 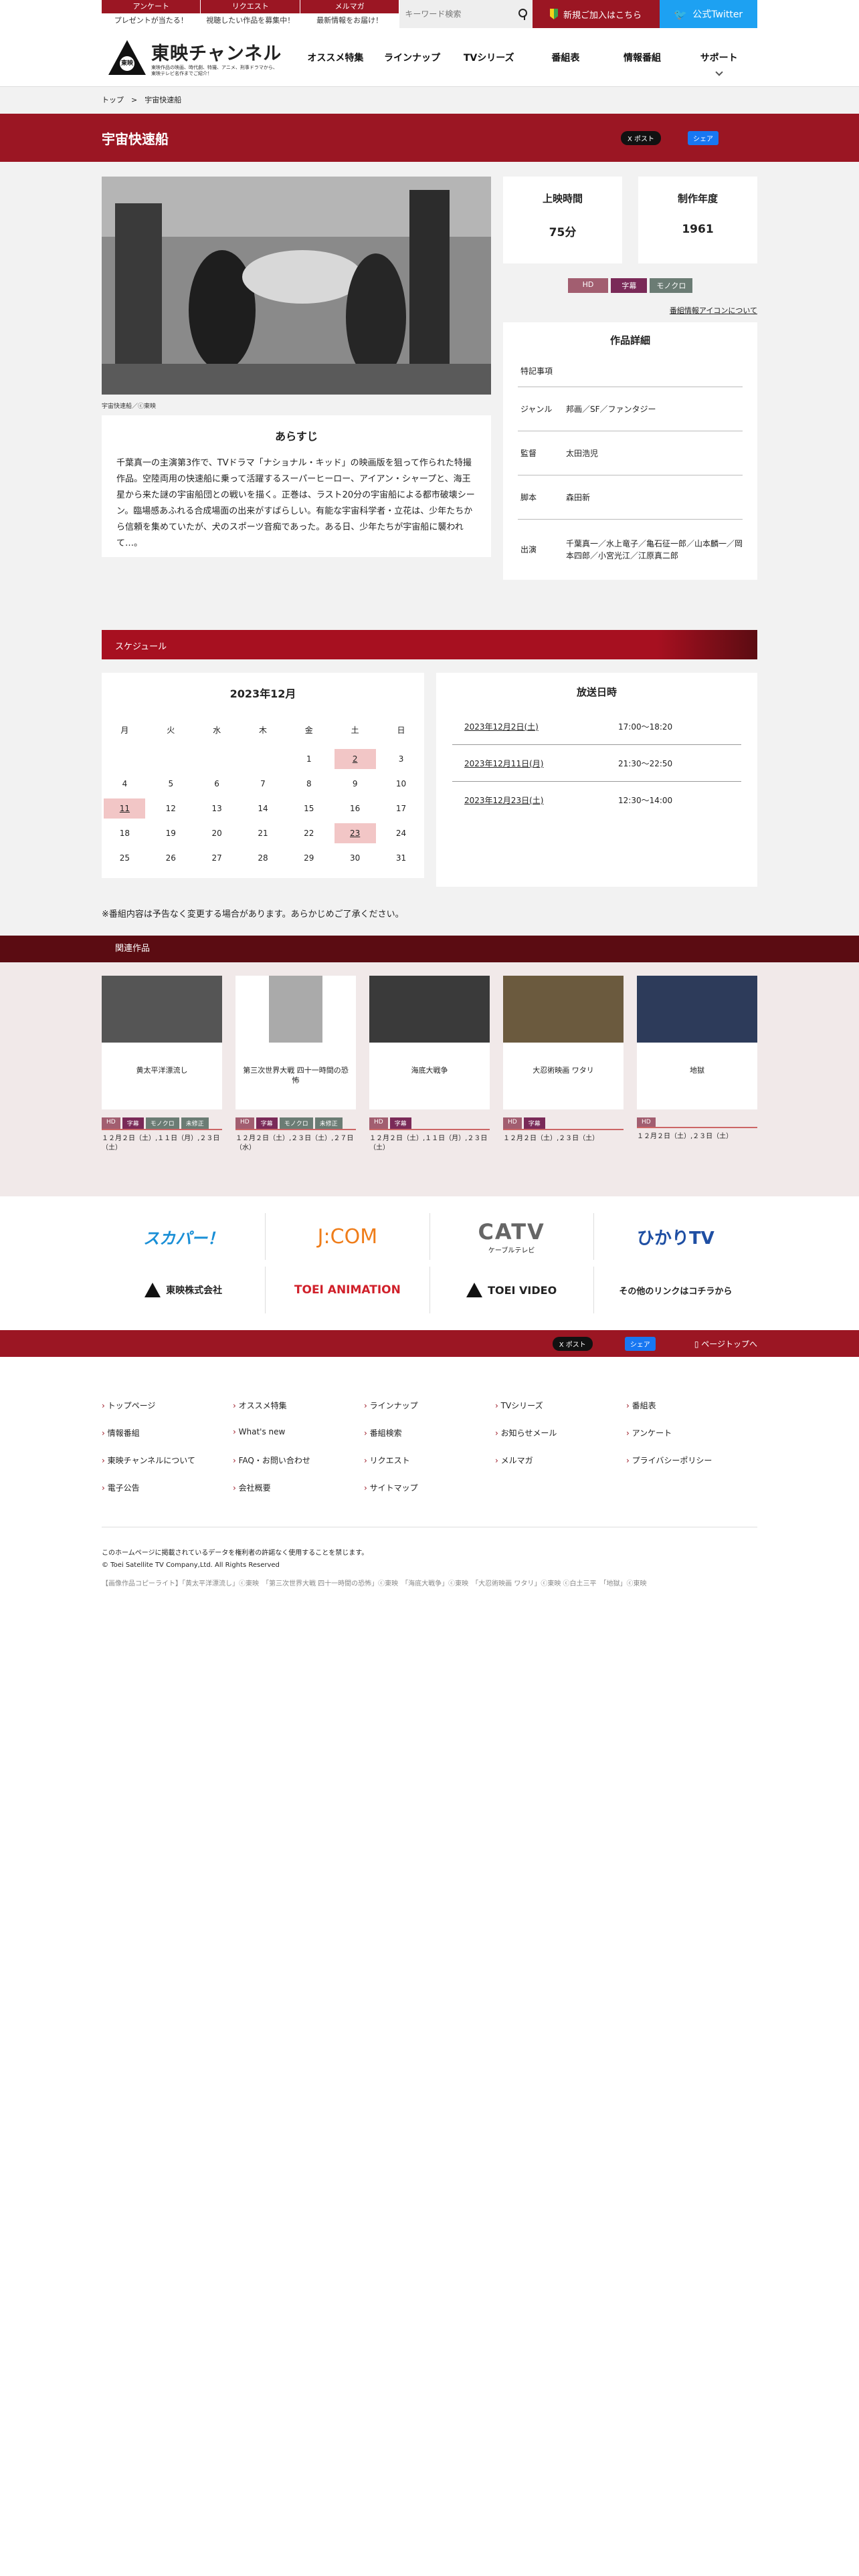 I want to click on detail-row: 監督 太田浩児, so click(x=630, y=453).